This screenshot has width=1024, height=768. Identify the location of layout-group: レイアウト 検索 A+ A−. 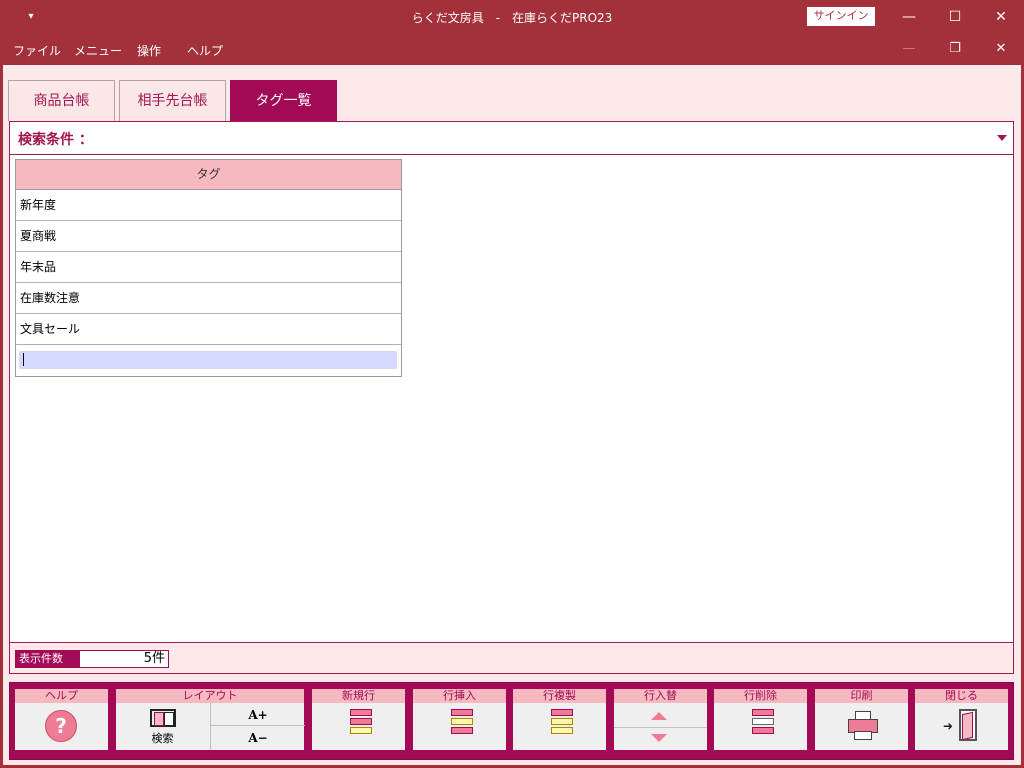
(210, 719).